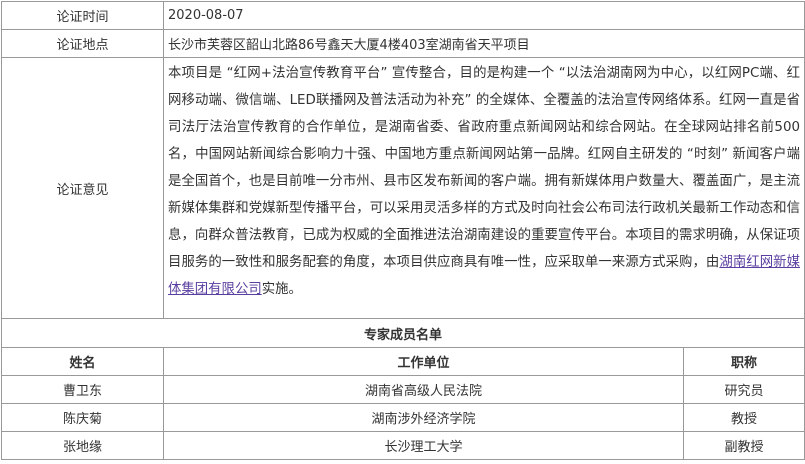  I want to click on expert-unit: 长沙理工大学, so click(423, 445).